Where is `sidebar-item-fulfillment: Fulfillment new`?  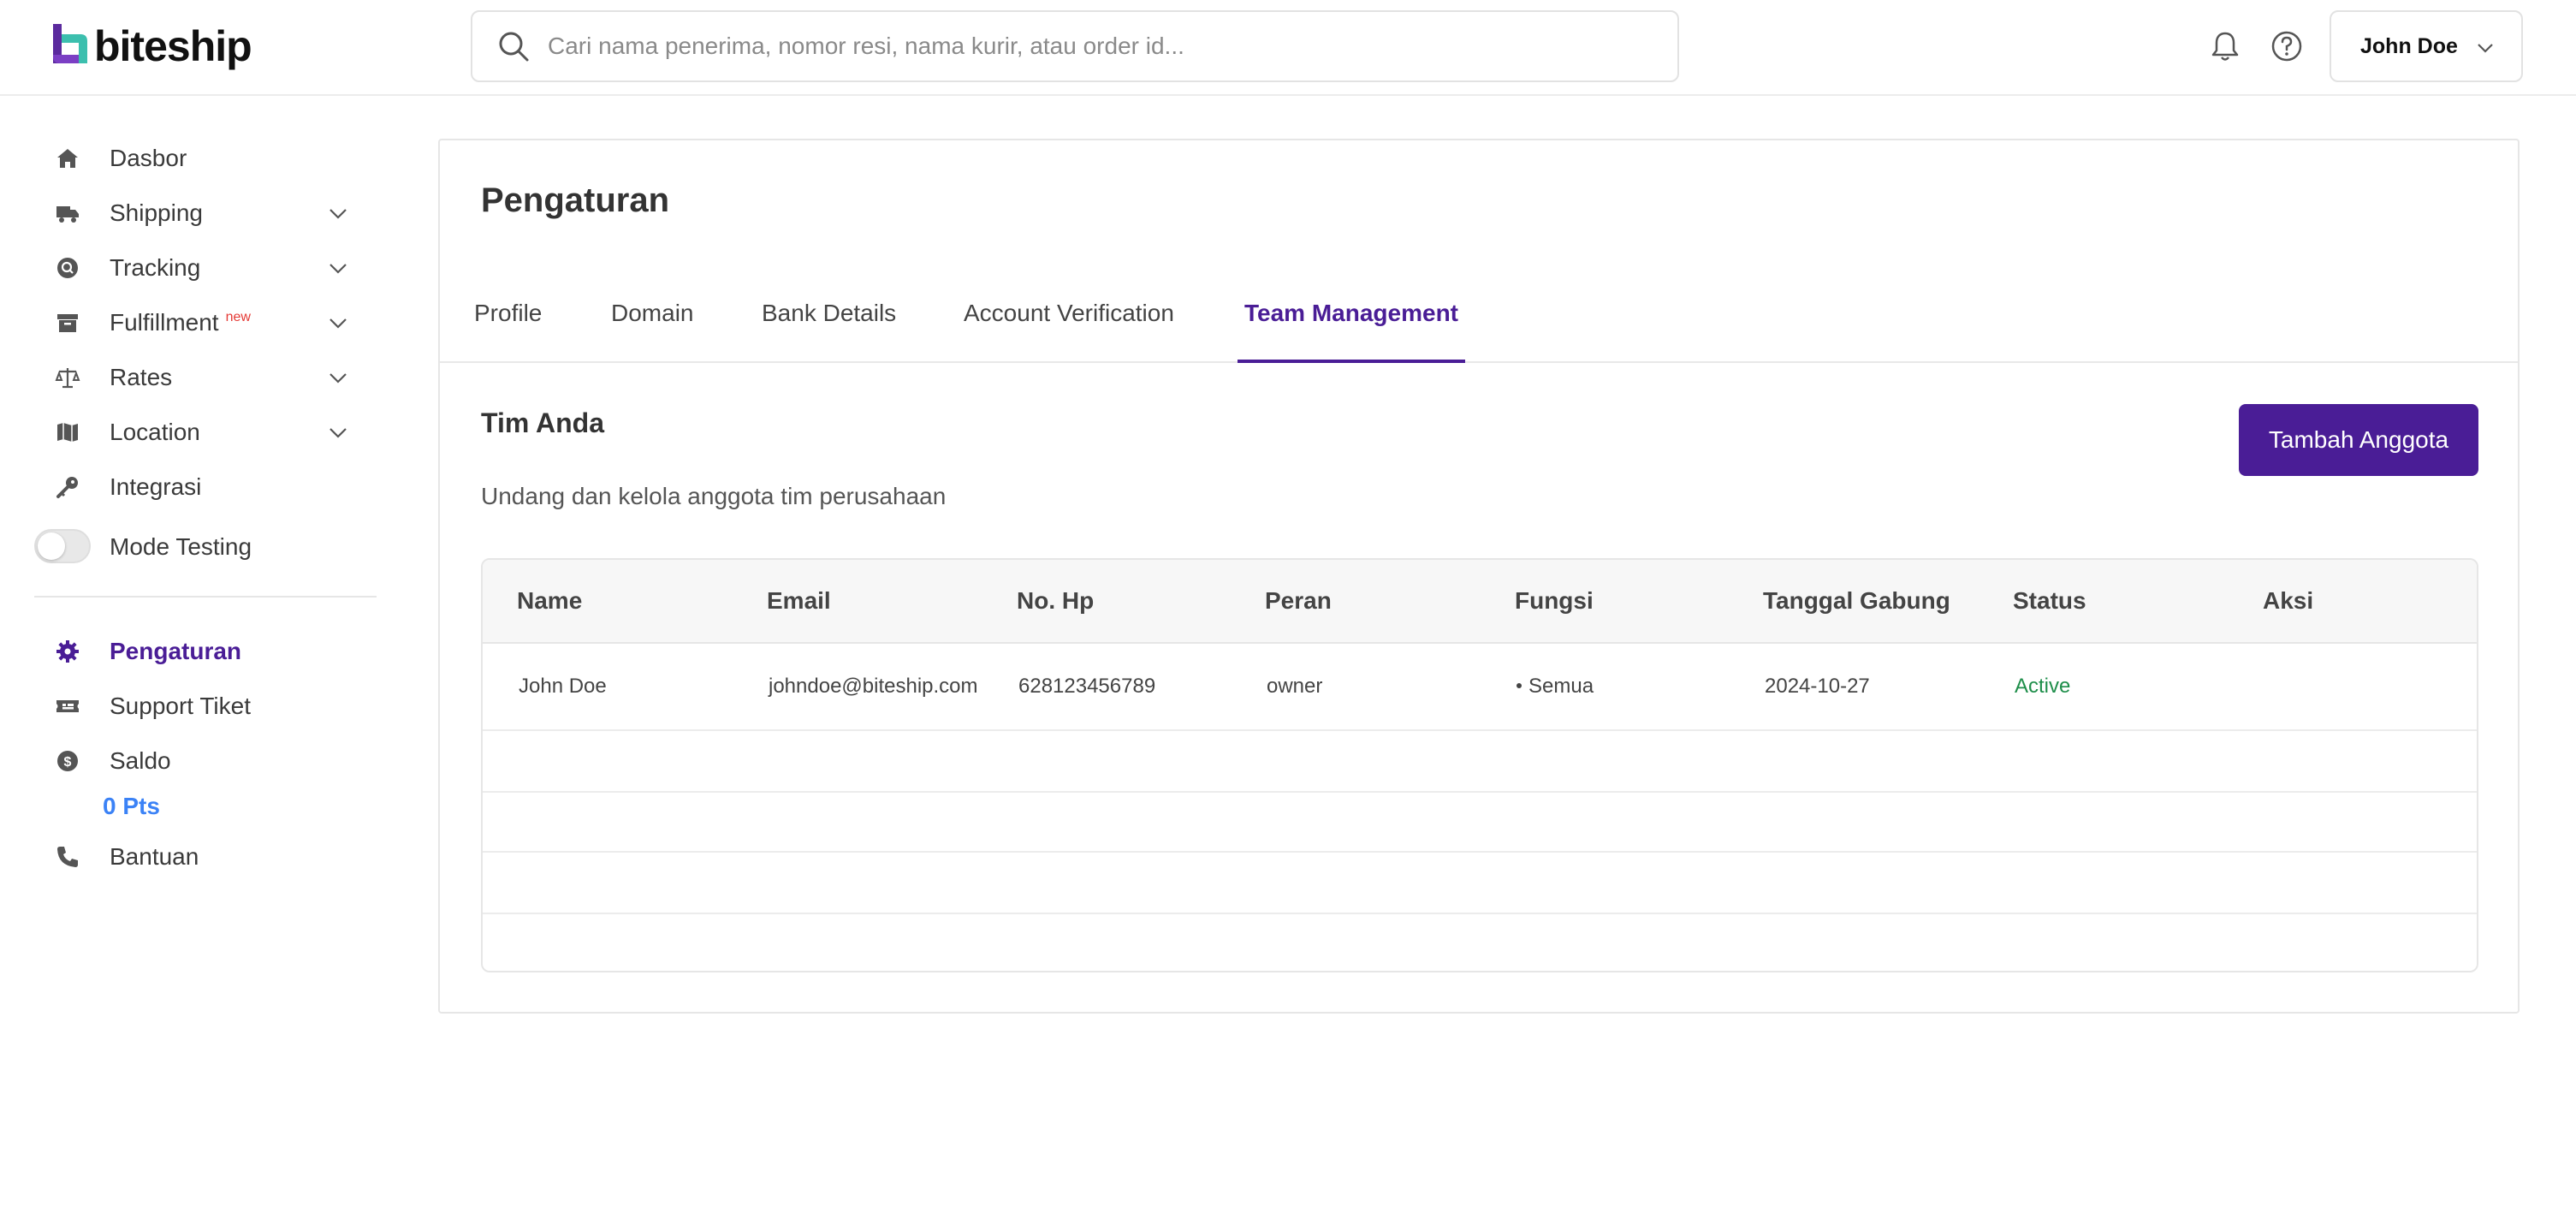
sidebar-item-fulfillment: Fulfillment new is located at coordinates (201, 322).